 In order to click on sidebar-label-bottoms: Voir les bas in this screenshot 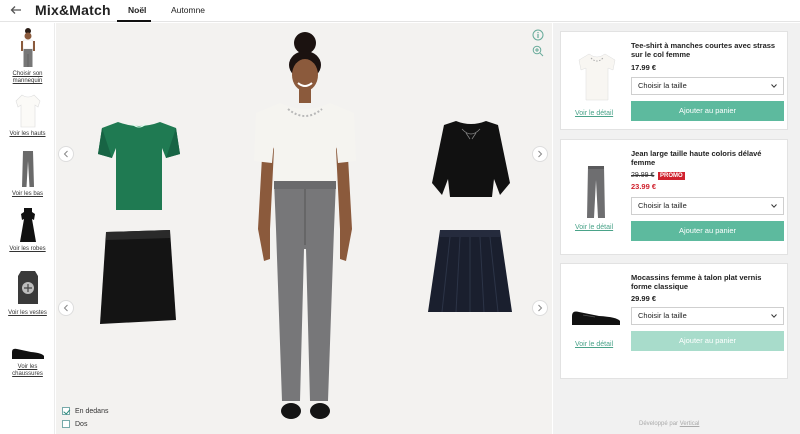, I will do `click(27, 194)`.